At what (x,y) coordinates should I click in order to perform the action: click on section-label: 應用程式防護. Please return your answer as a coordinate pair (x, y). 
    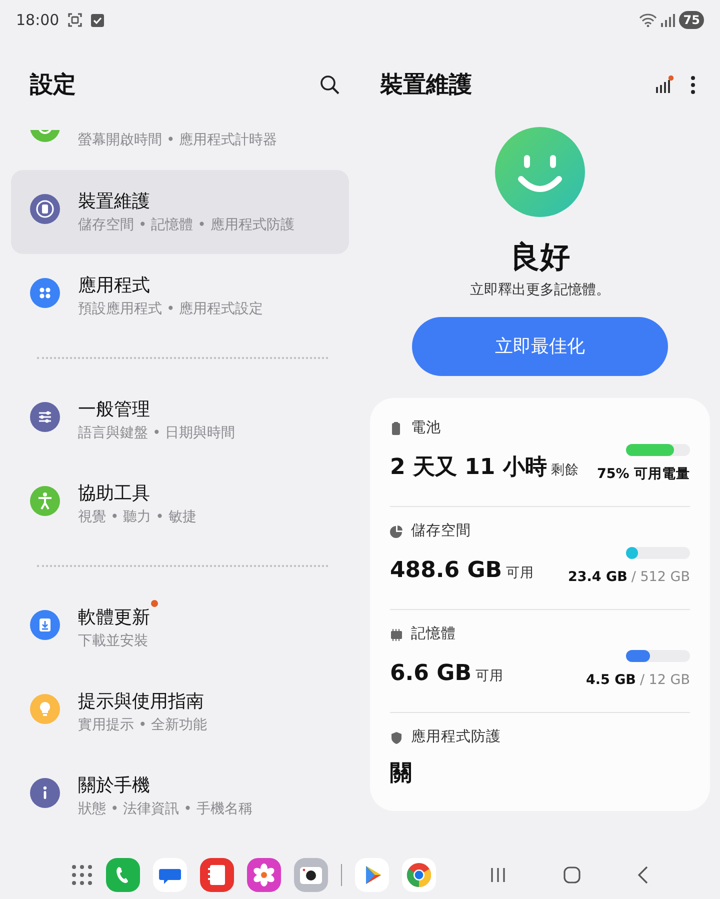
    Looking at the image, I should click on (456, 737).